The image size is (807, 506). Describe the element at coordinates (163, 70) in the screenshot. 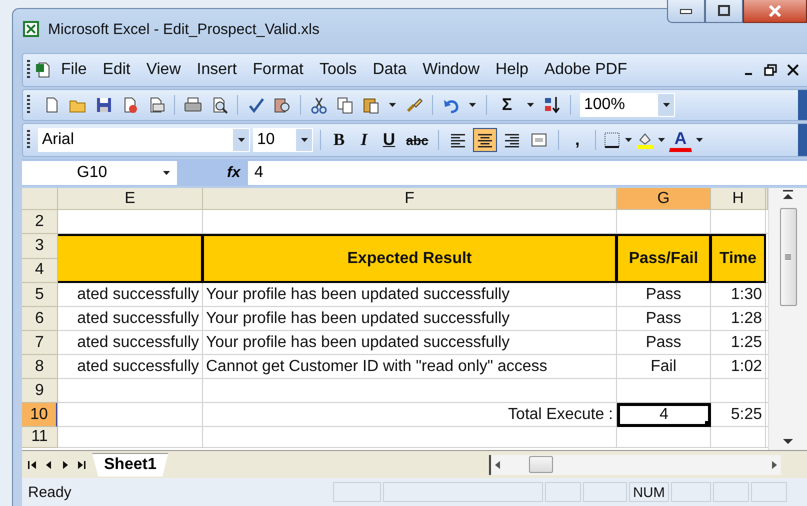

I see `menu-item: View` at that location.